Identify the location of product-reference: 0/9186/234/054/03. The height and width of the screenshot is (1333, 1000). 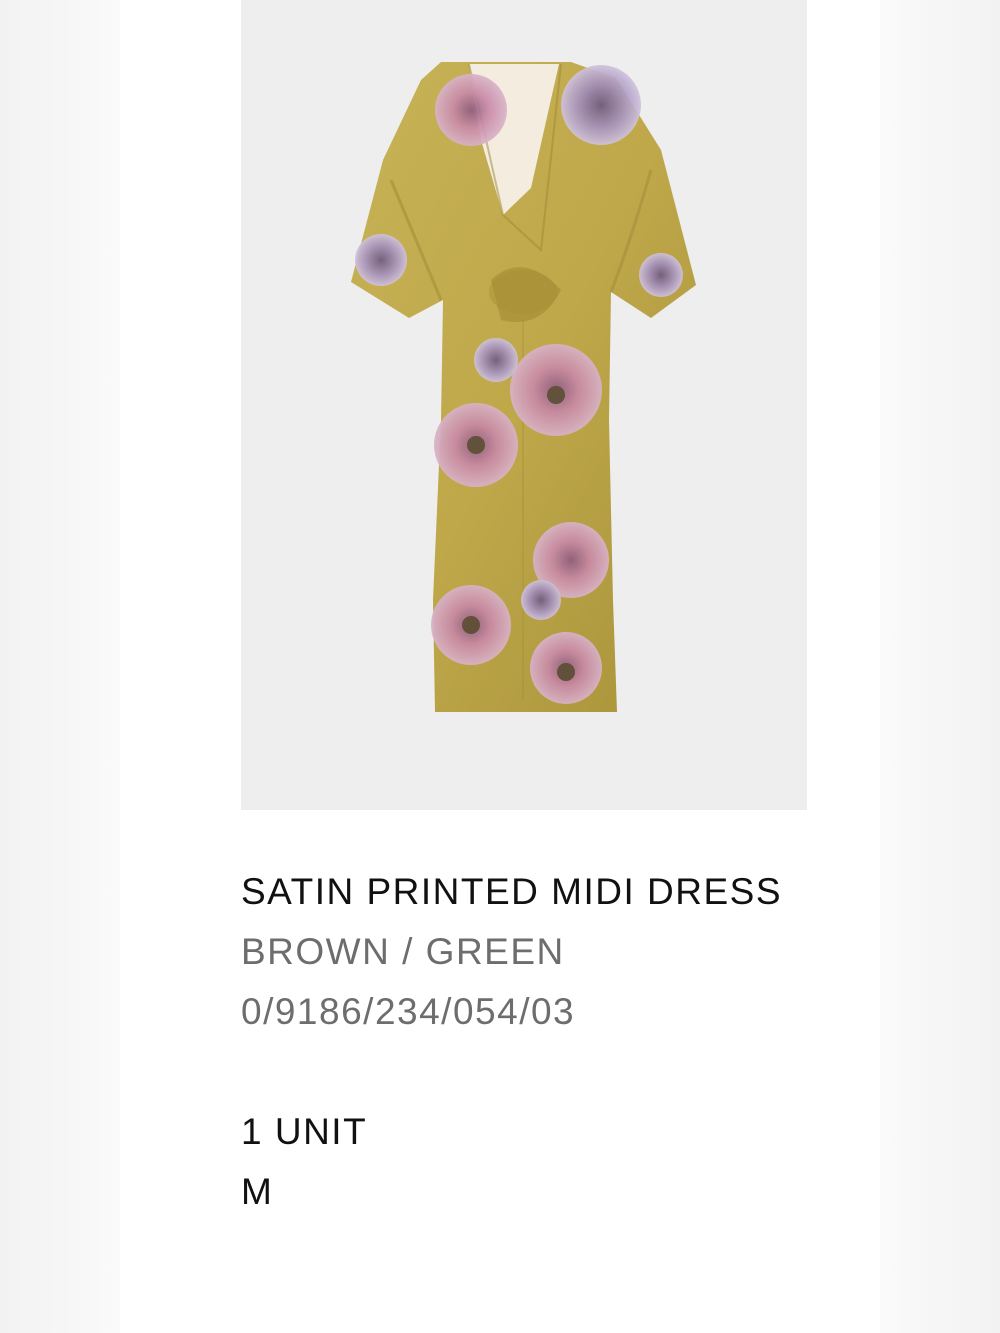
(408, 1011).